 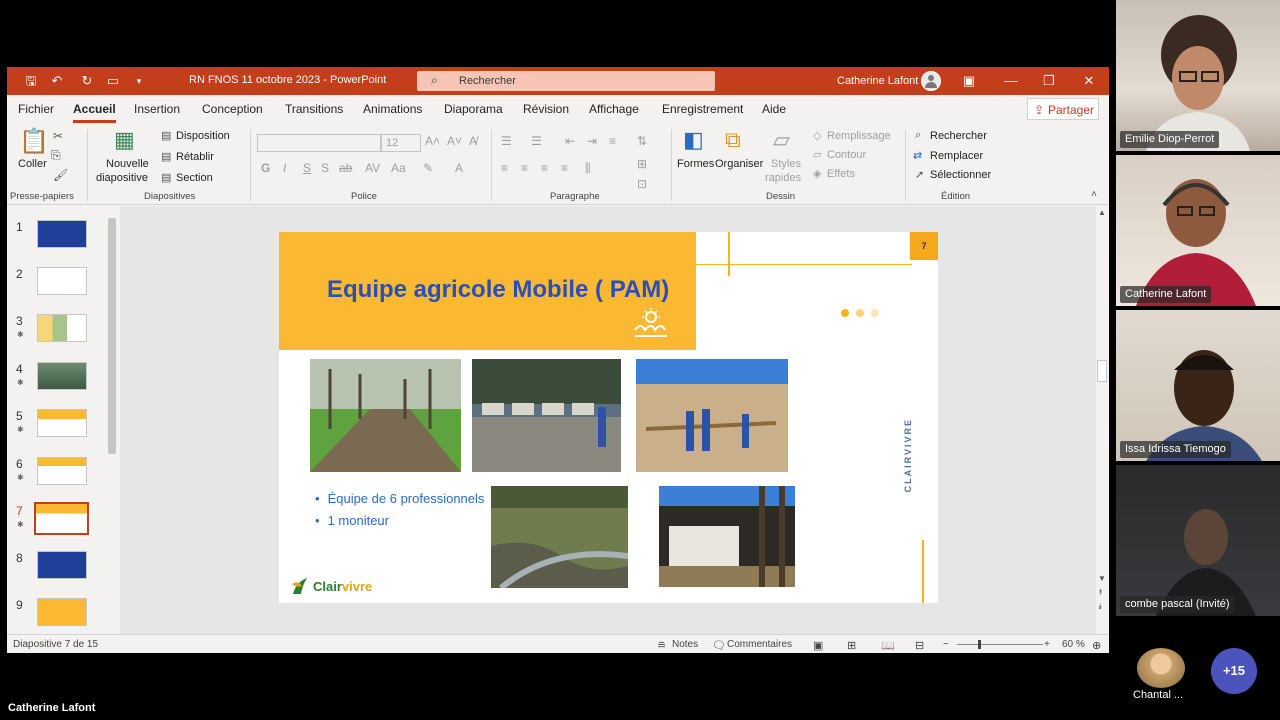 I want to click on participant-tile: combe pascal (Invité), so click(x=1198, y=540).